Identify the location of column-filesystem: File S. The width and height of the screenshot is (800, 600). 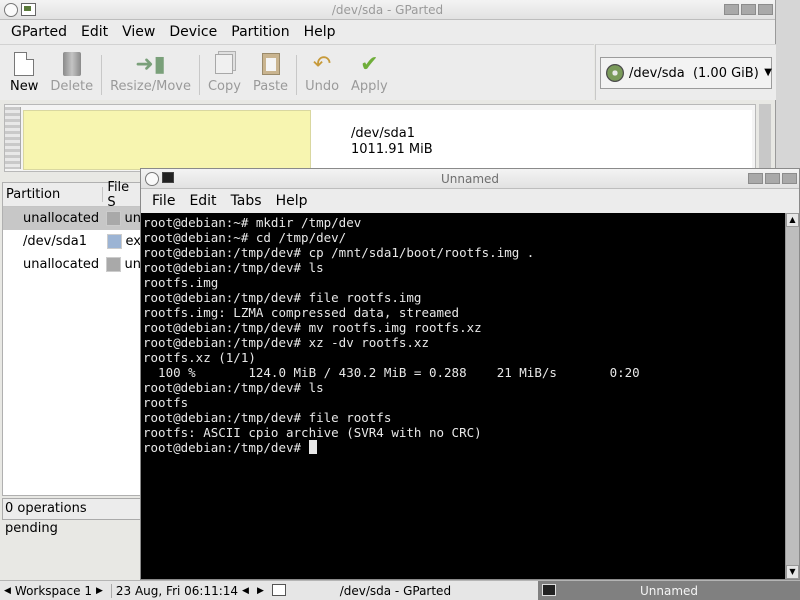
(122, 195).